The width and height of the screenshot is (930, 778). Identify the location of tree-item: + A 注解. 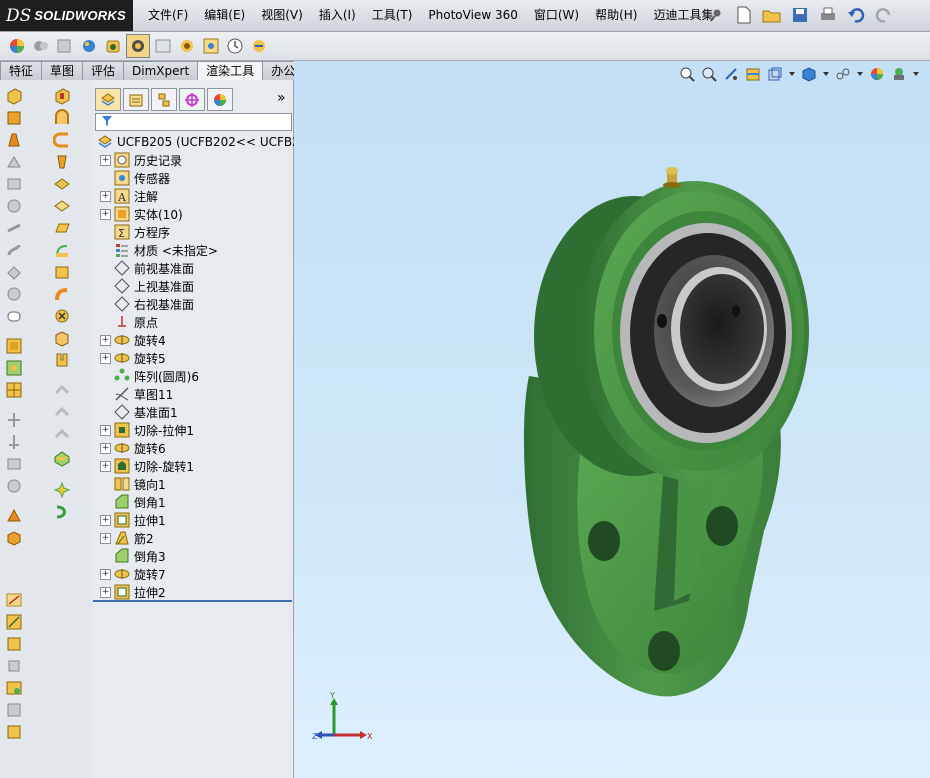
(196, 196).